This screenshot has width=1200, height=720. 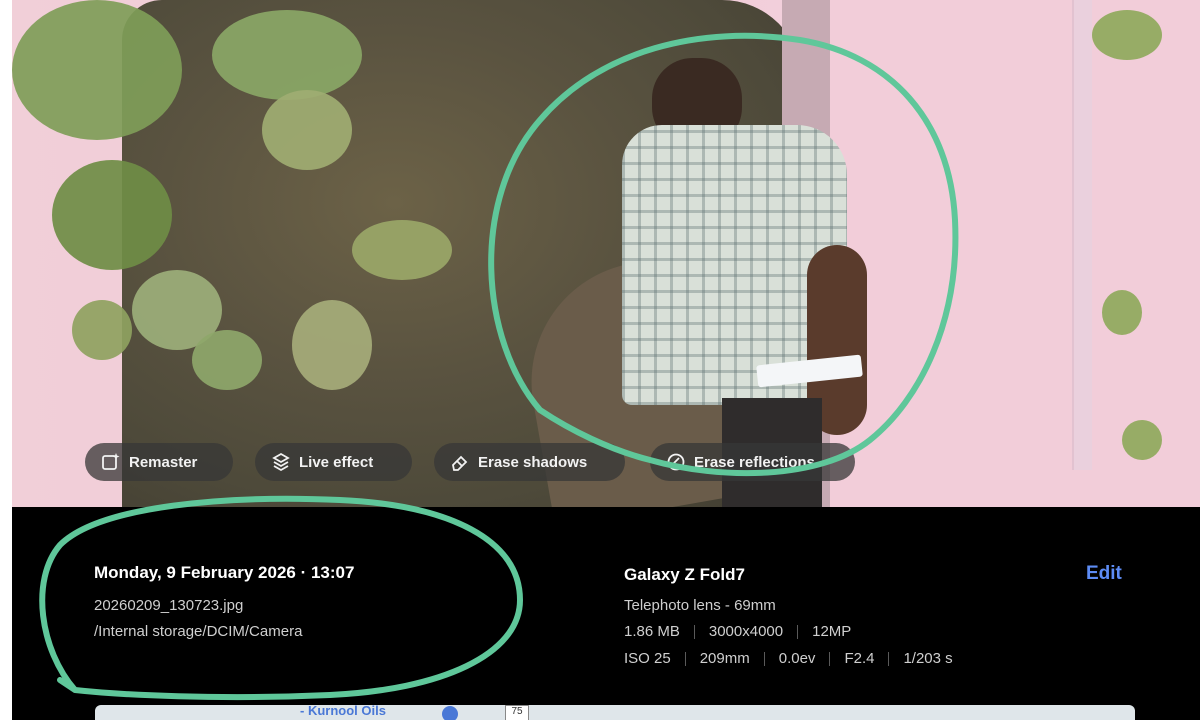 I want to click on remaster-button: Remaster, so click(x=159, y=462).